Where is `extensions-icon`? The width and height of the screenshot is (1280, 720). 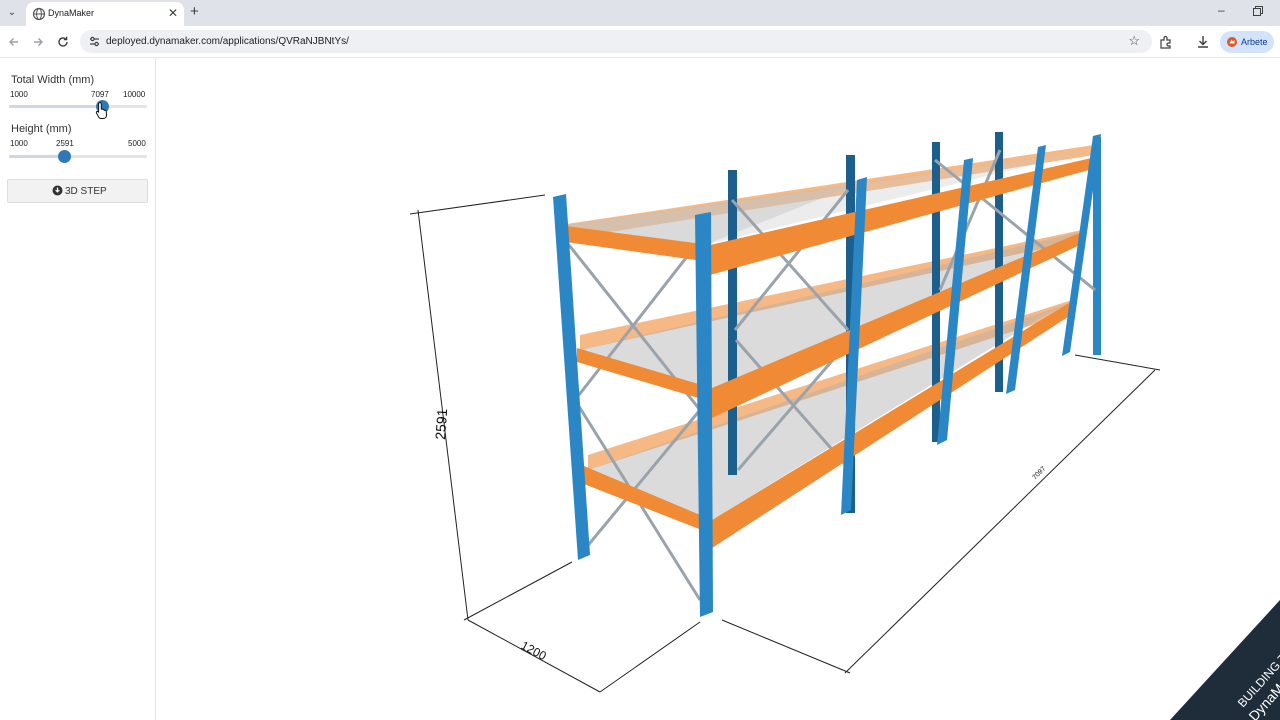 extensions-icon is located at coordinates (1166, 42).